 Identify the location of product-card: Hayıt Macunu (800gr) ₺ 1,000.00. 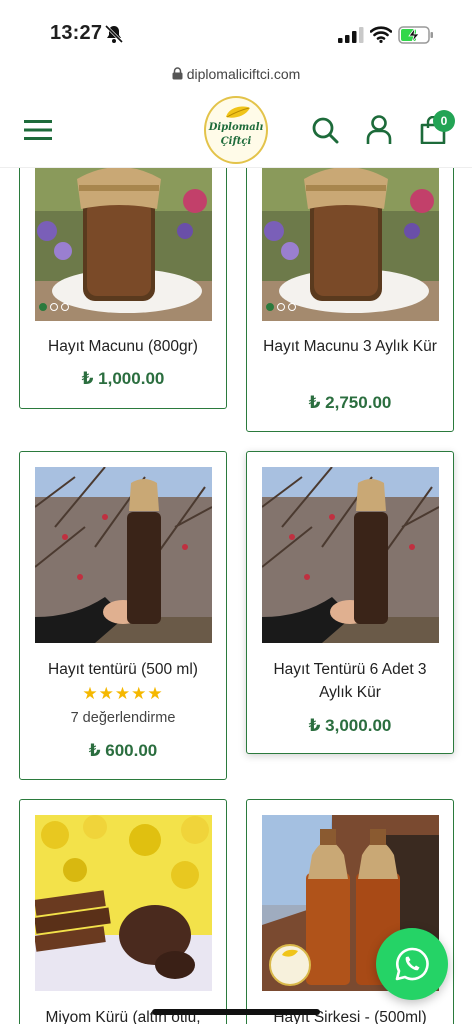
(123, 269).